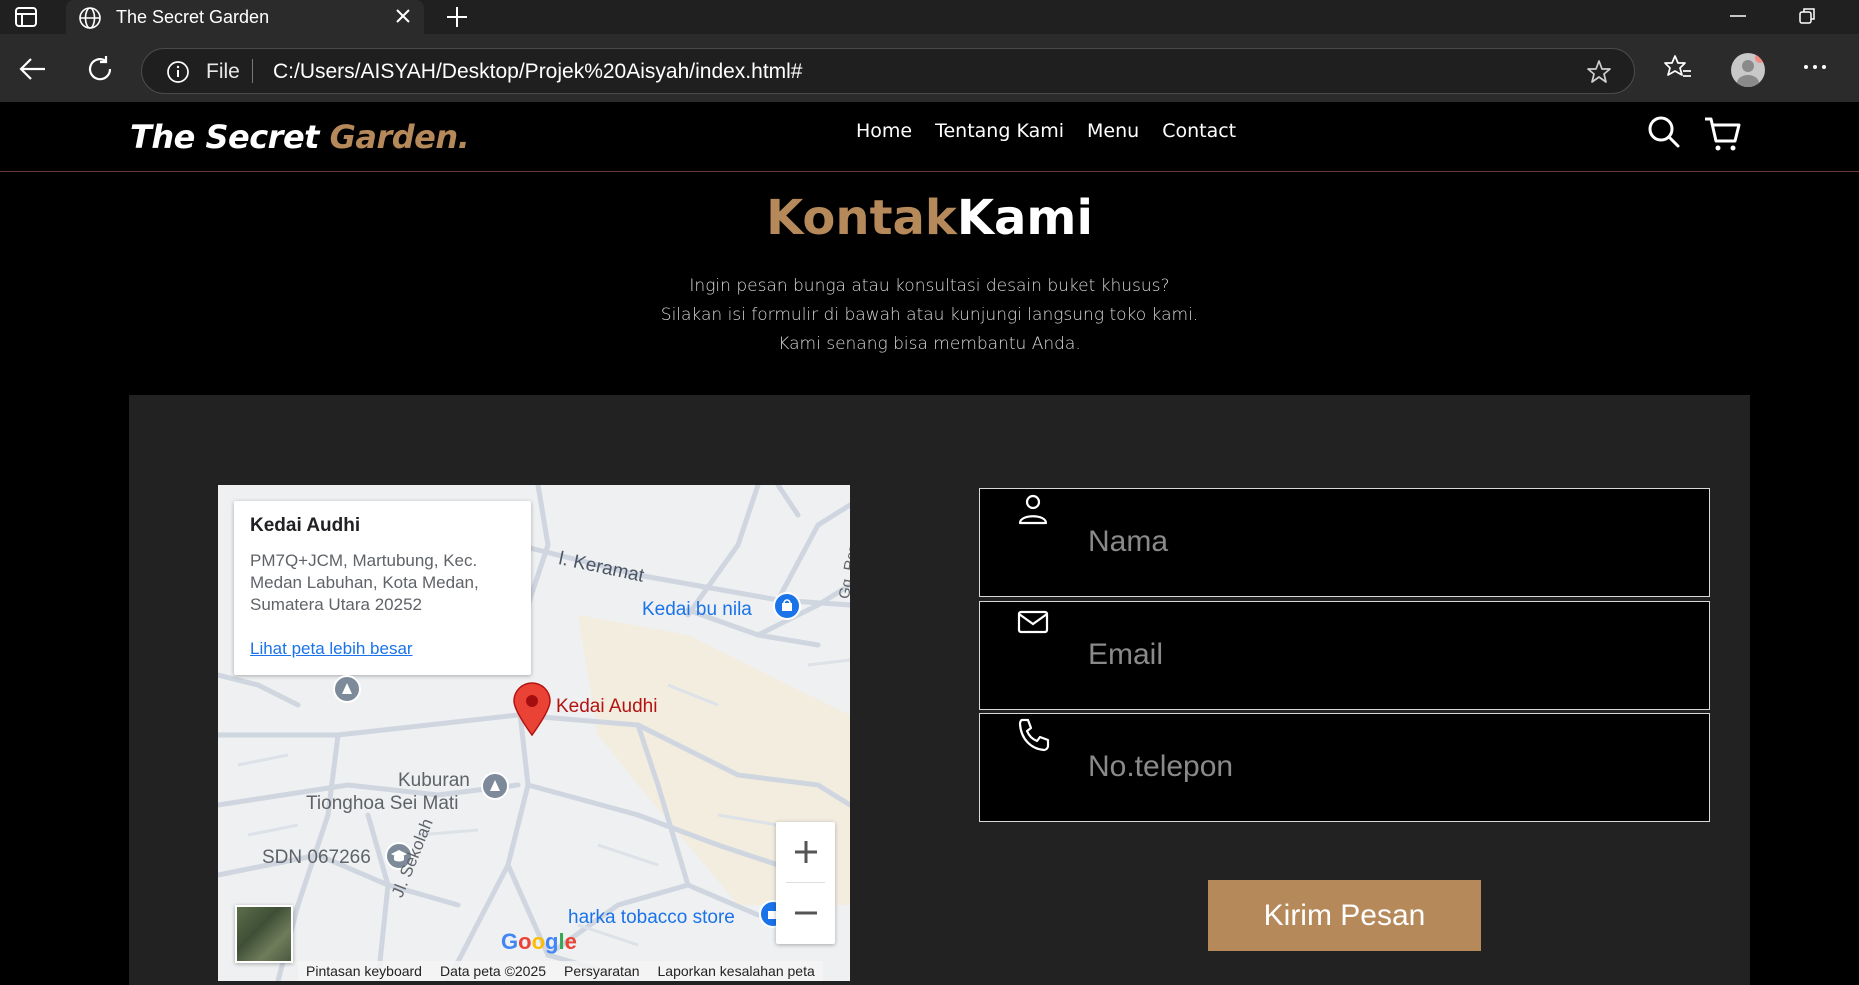 This screenshot has height=985, width=1859. Describe the element at coordinates (264, 934) in the screenshot. I see `satellite-toggle` at that location.